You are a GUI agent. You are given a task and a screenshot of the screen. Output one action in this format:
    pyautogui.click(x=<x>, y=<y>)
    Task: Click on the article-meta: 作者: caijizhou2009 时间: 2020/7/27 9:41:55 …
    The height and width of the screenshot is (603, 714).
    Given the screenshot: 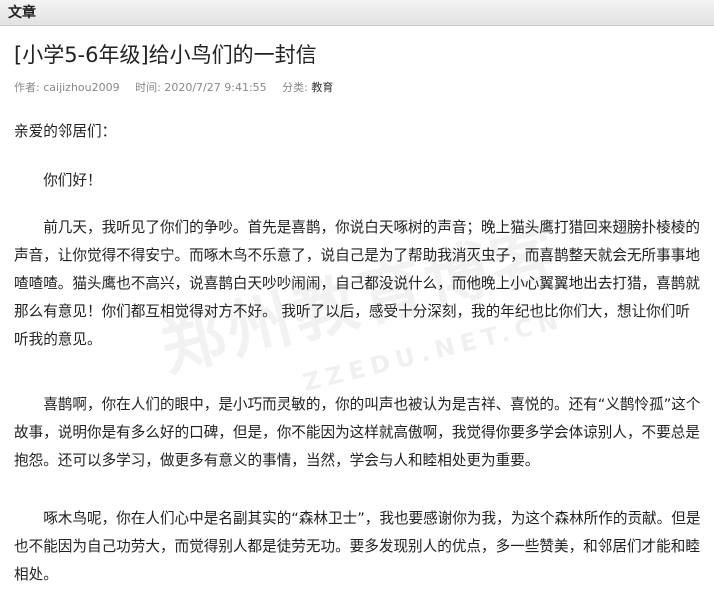 What is the action you would take?
    pyautogui.click(x=173, y=88)
    